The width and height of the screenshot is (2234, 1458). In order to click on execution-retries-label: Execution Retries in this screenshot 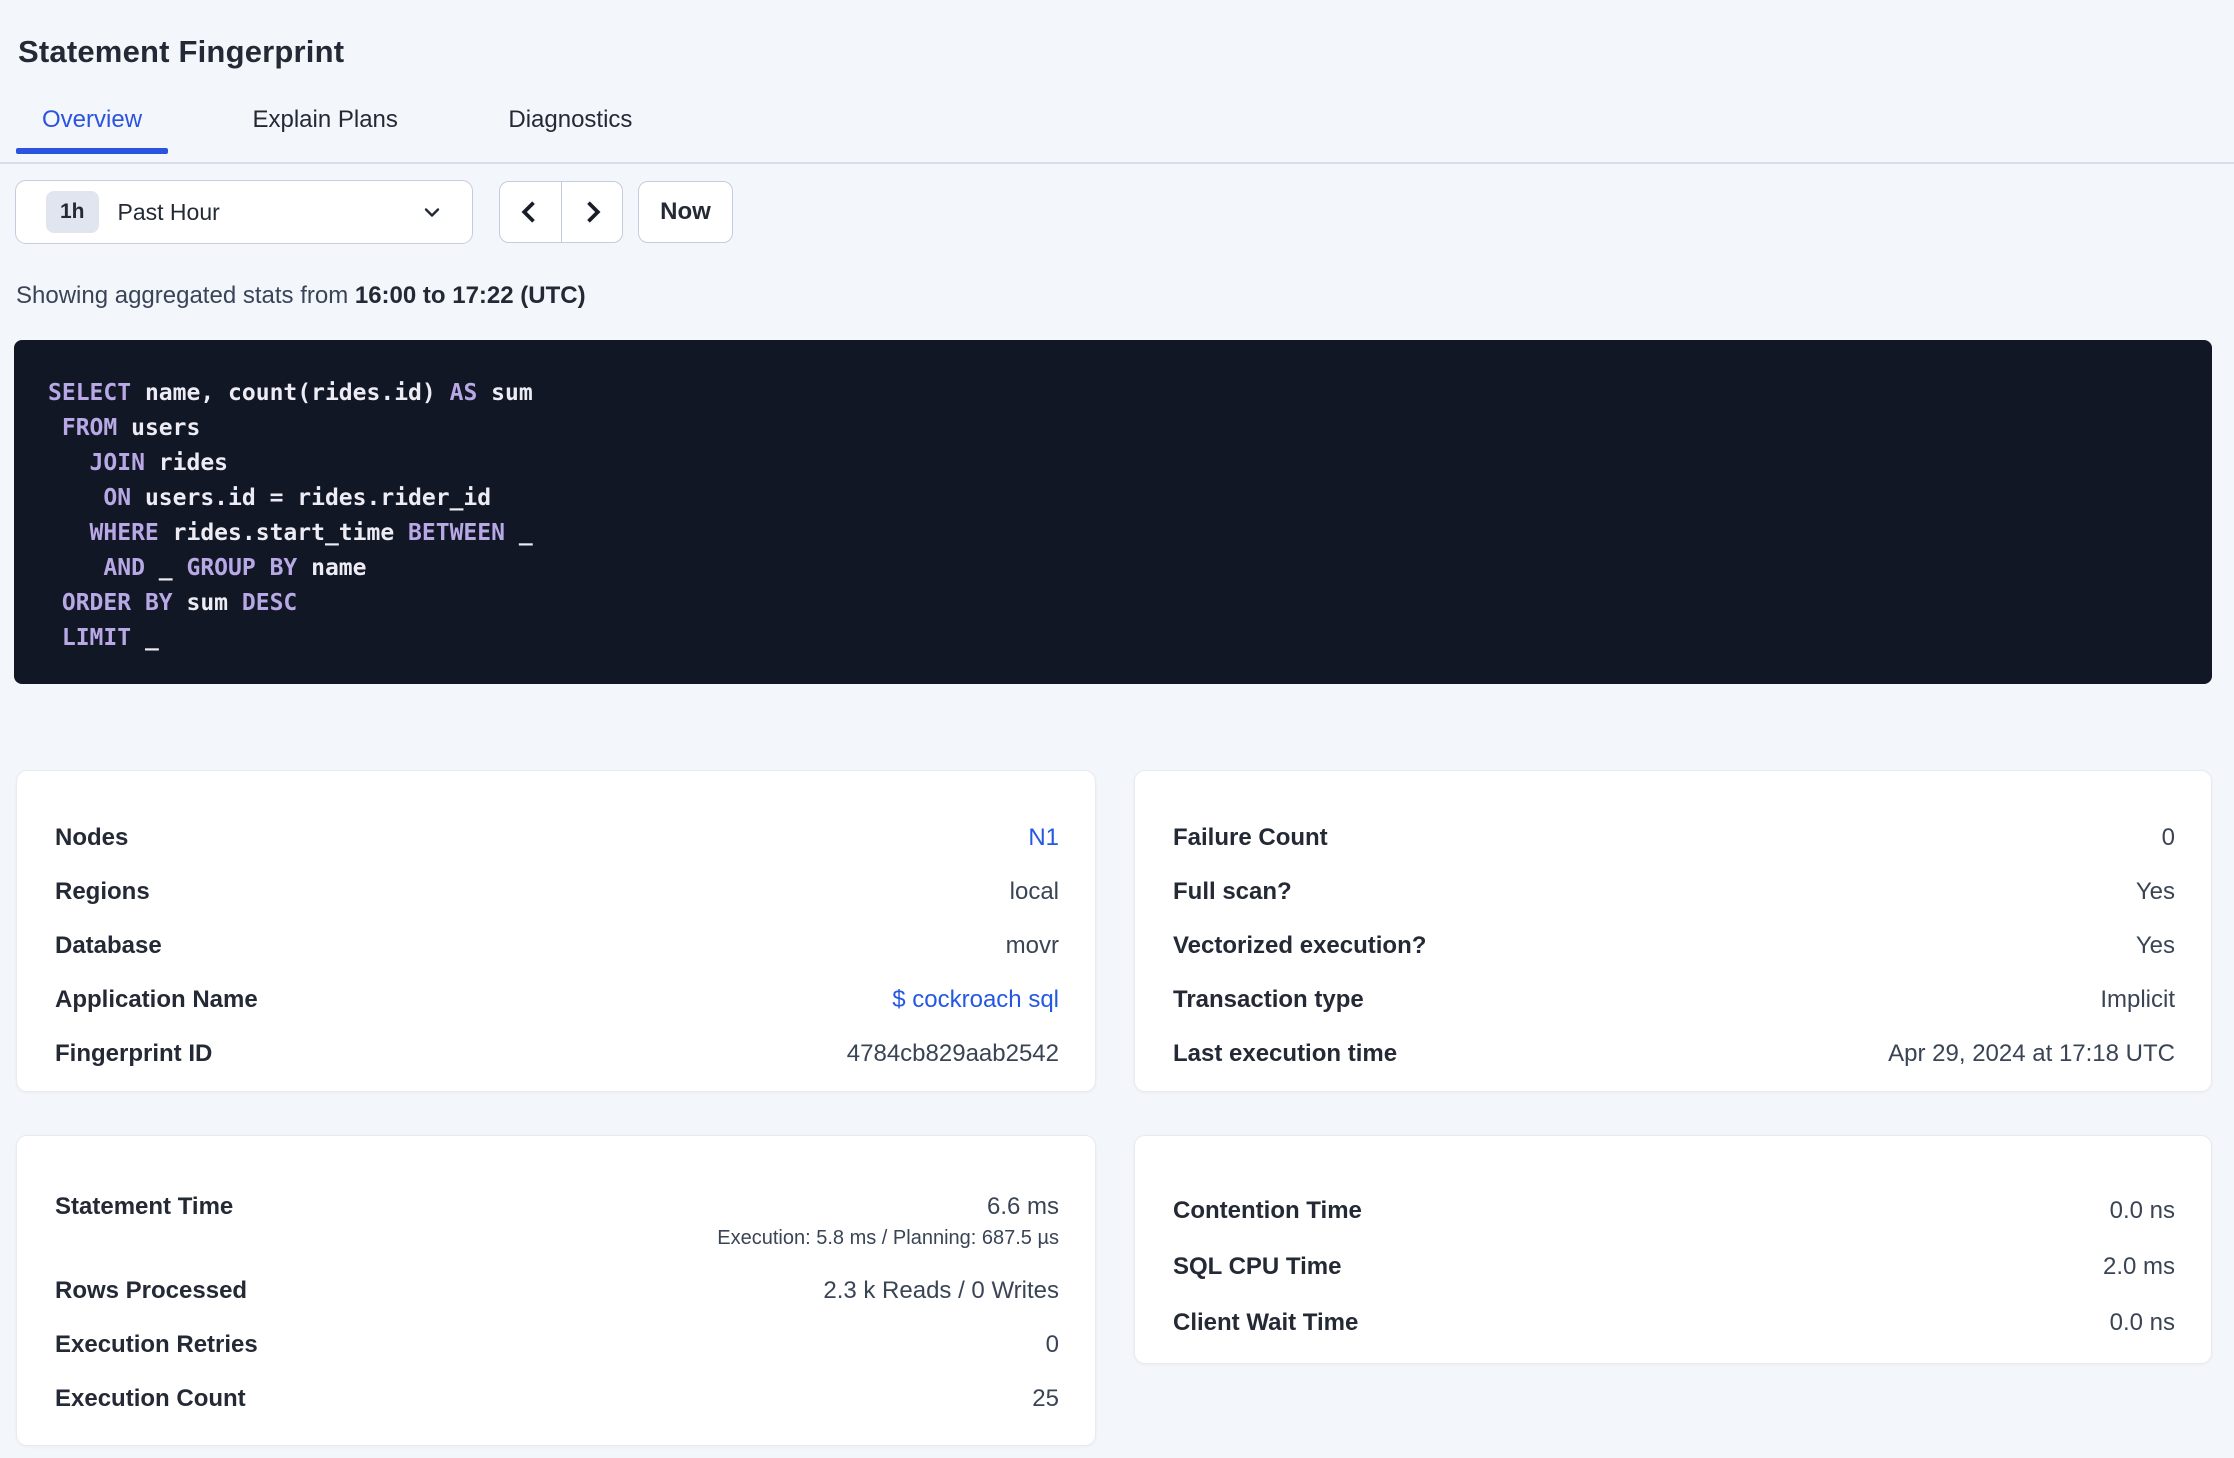, I will do `click(156, 1344)`.